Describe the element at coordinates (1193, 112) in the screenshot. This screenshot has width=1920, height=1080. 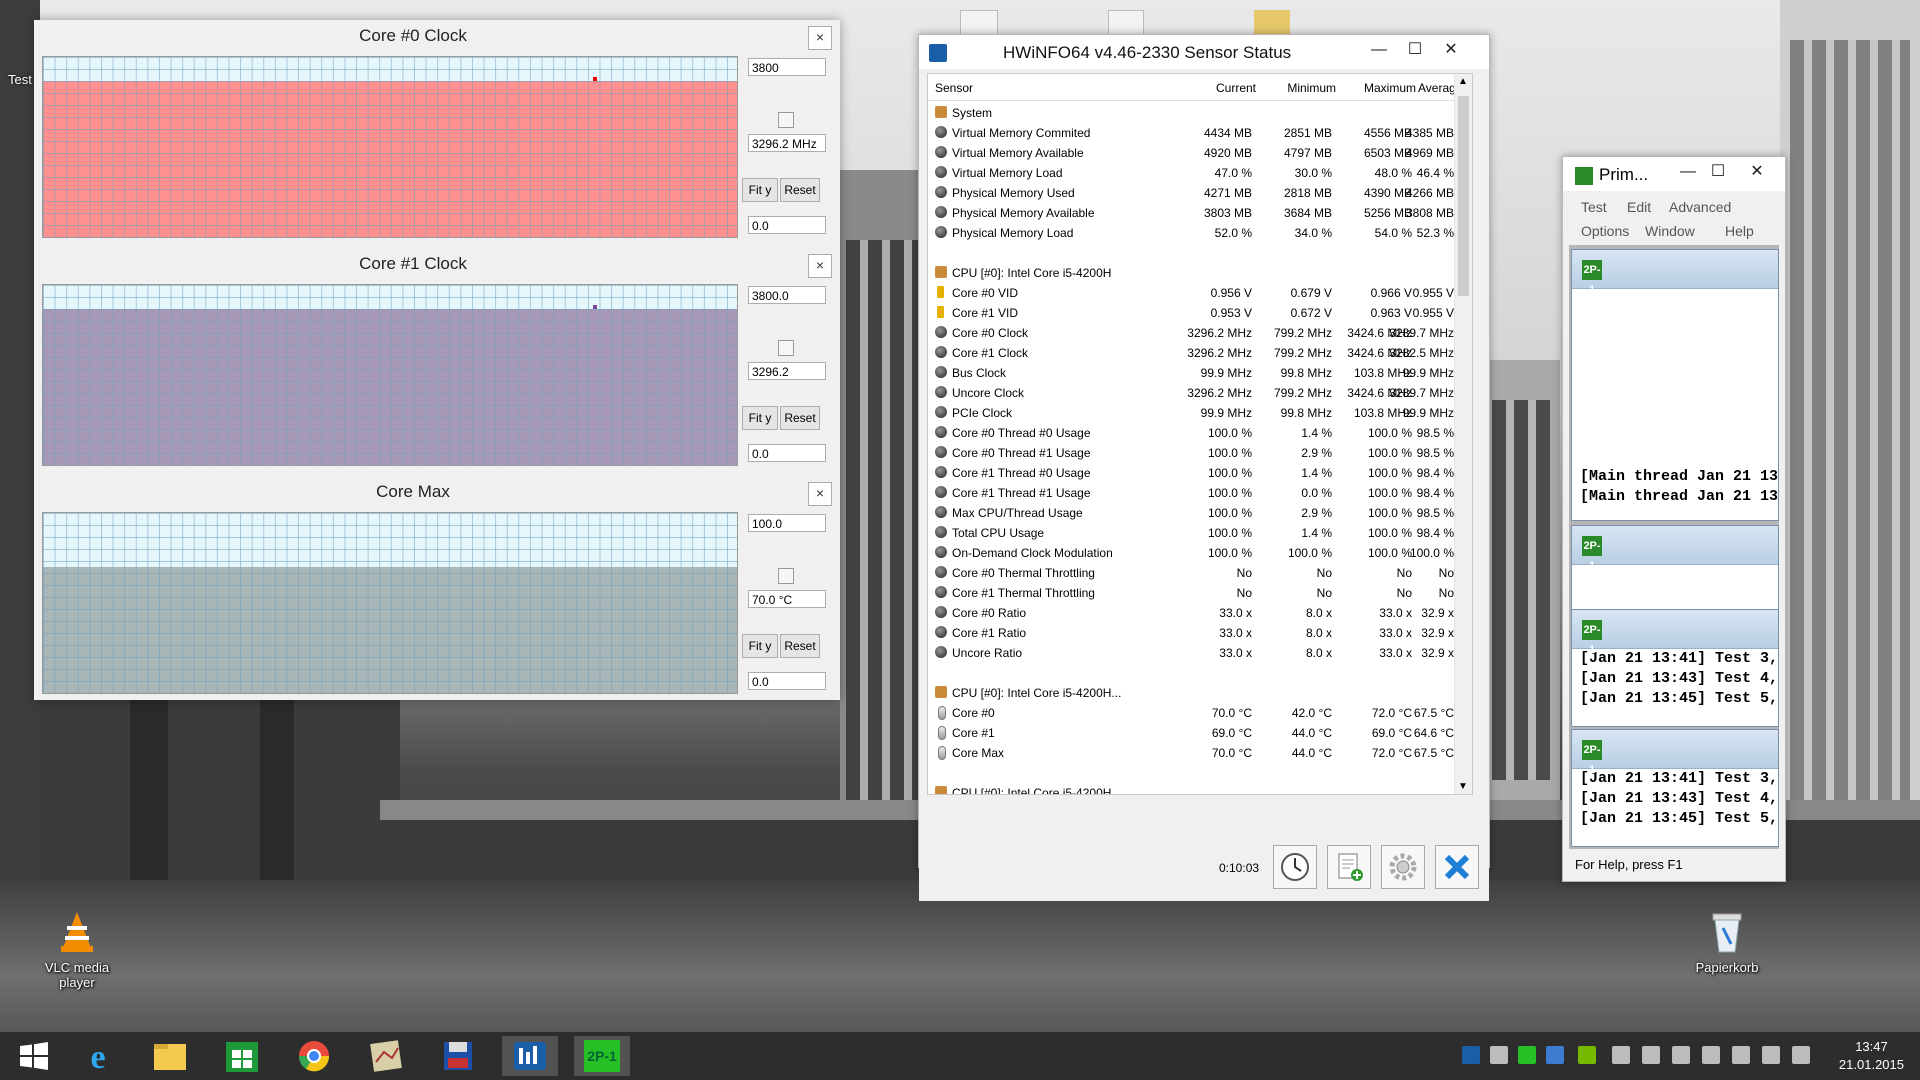
I see `sensor-group-row: System` at that location.